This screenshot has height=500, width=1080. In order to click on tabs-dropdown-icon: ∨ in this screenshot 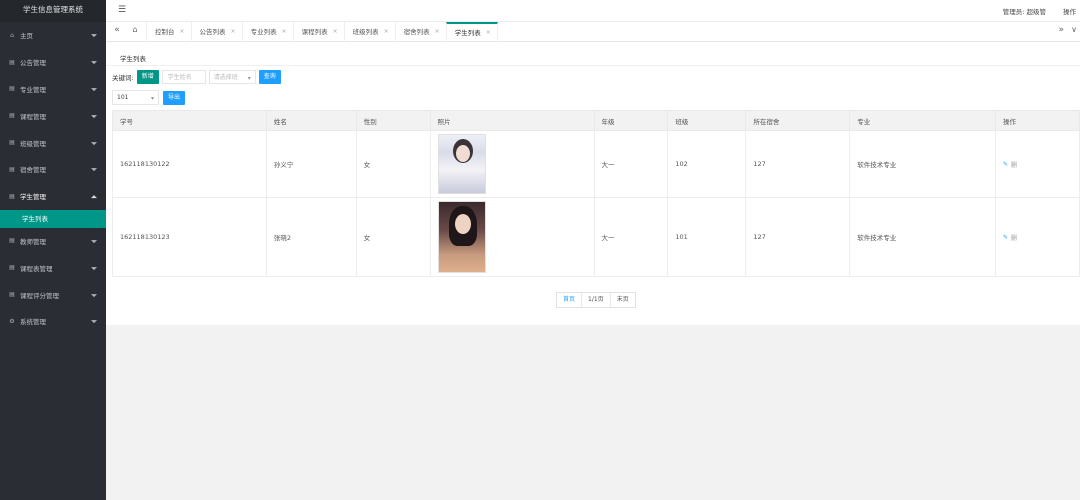, I will do `click(1074, 29)`.